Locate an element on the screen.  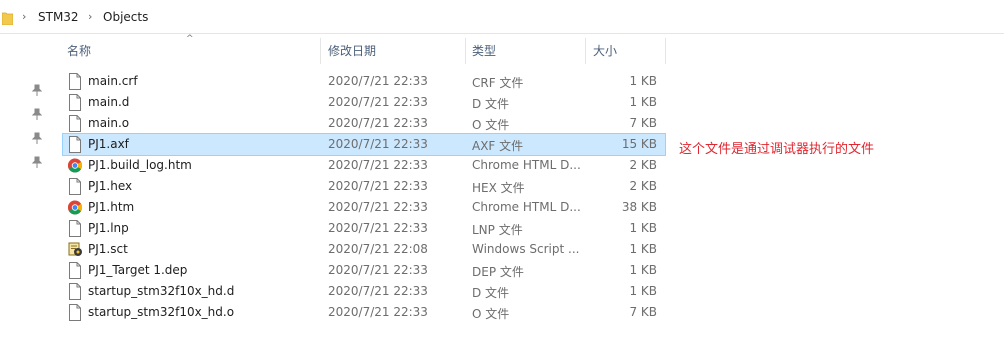
file-type: AXF 文件 is located at coordinates (498, 146).